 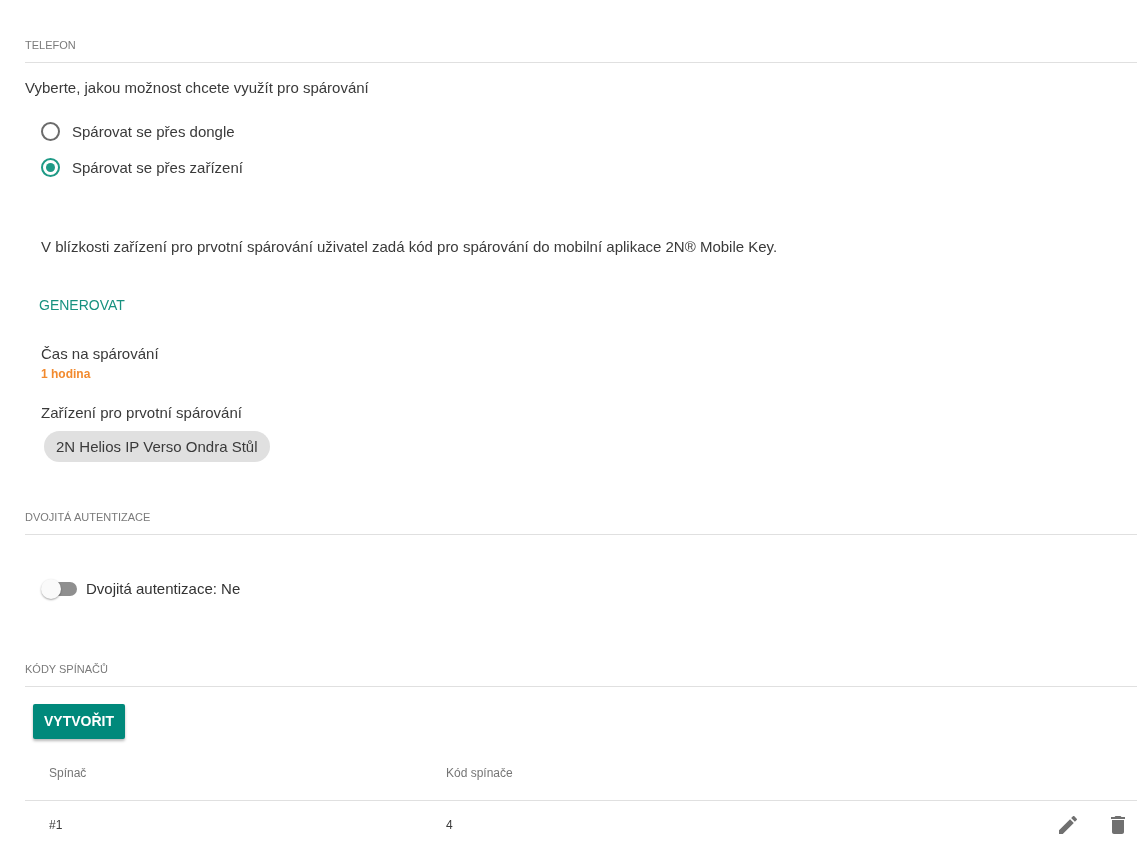 What do you see at coordinates (449, 825) in the screenshot?
I see `table-cell: 4` at bounding box center [449, 825].